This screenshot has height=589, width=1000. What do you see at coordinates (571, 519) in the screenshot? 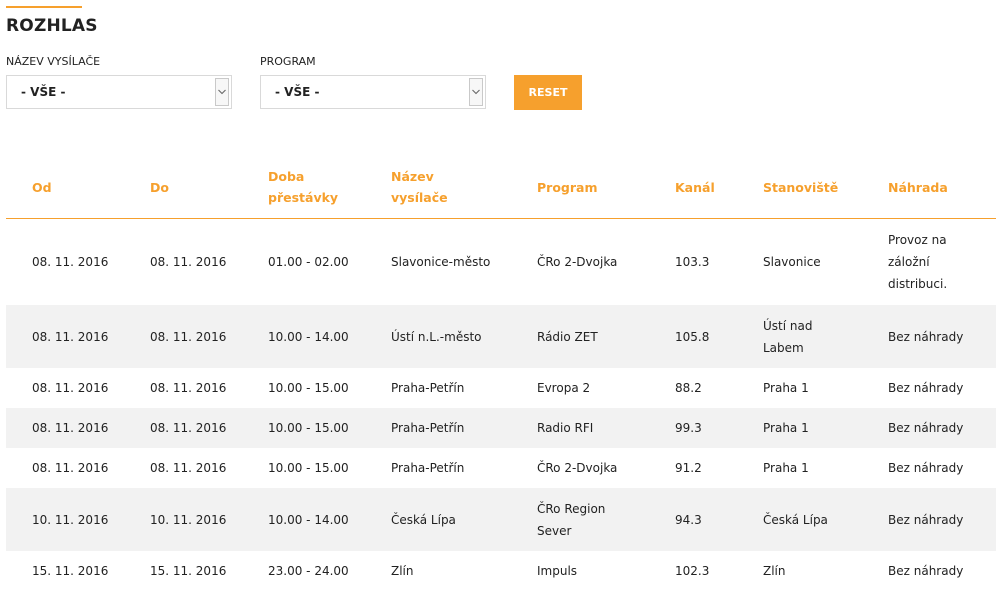
I see `cell-program-text: ČRo Region Sever` at bounding box center [571, 519].